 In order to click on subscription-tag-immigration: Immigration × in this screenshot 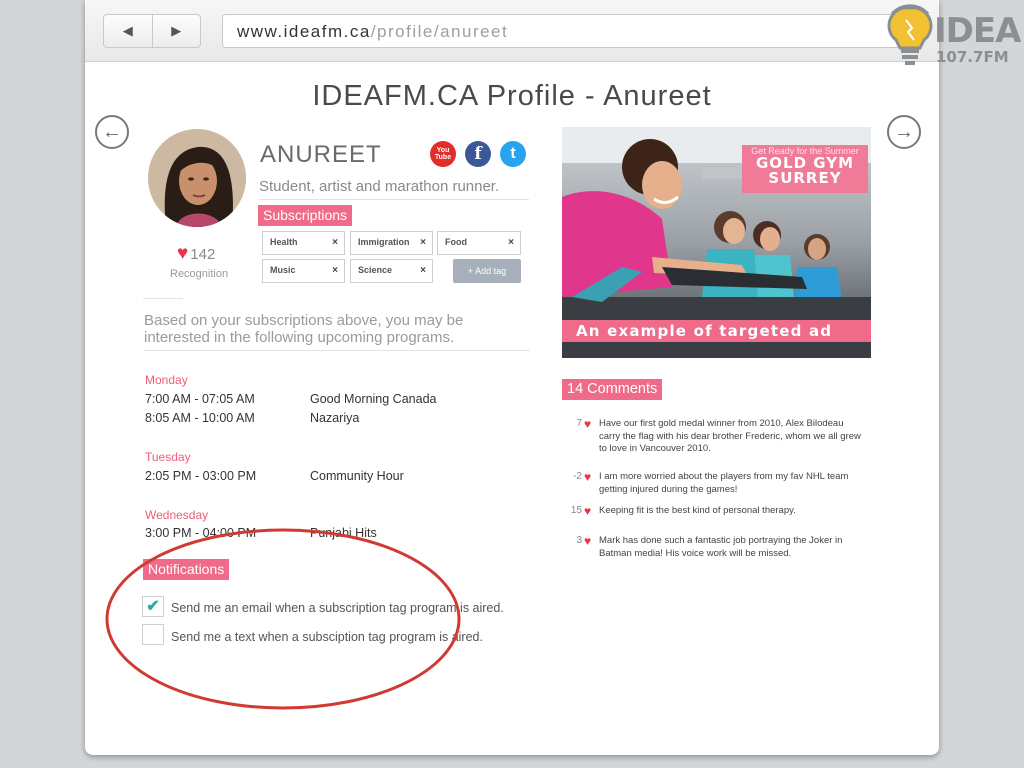, I will do `click(391, 243)`.